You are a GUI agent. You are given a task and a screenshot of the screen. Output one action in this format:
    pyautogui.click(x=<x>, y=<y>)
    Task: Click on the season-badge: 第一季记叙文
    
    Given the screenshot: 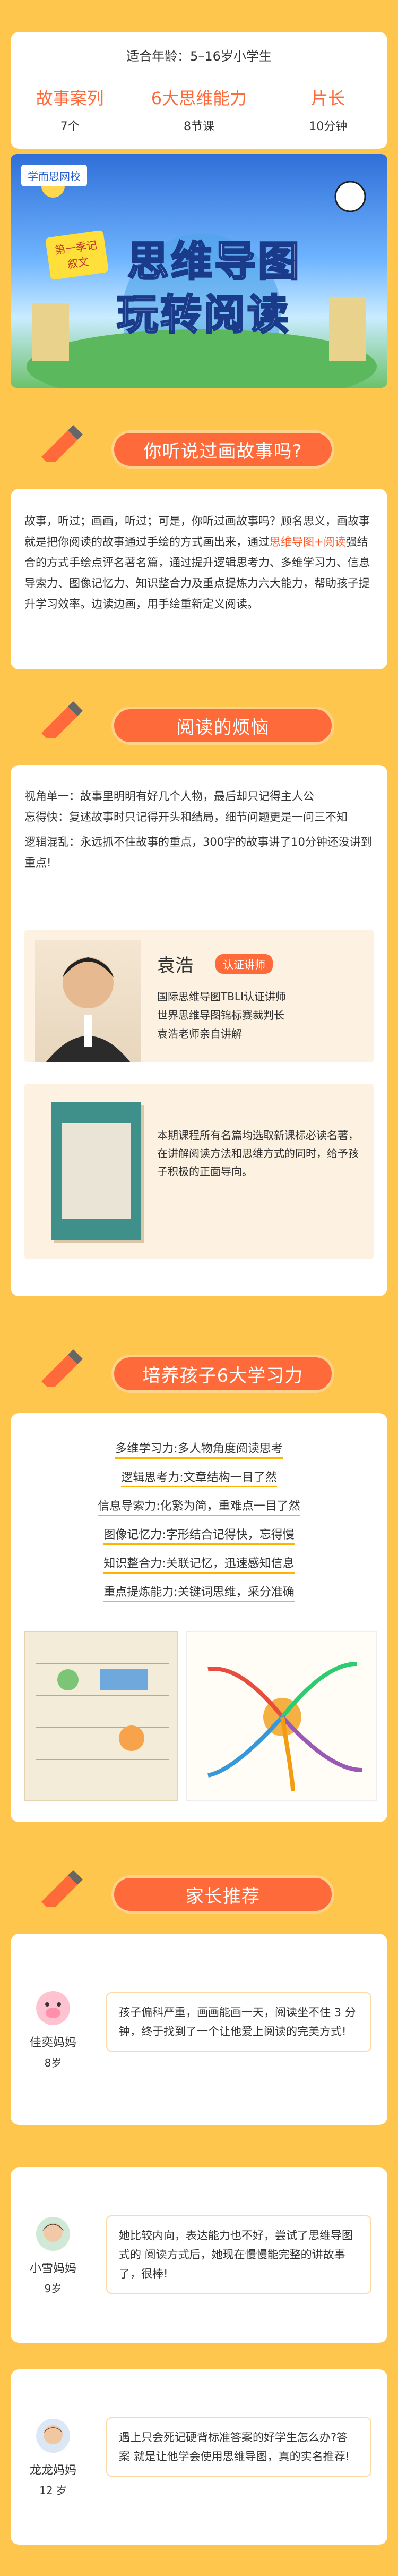 What is the action you would take?
    pyautogui.click(x=77, y=254)
    